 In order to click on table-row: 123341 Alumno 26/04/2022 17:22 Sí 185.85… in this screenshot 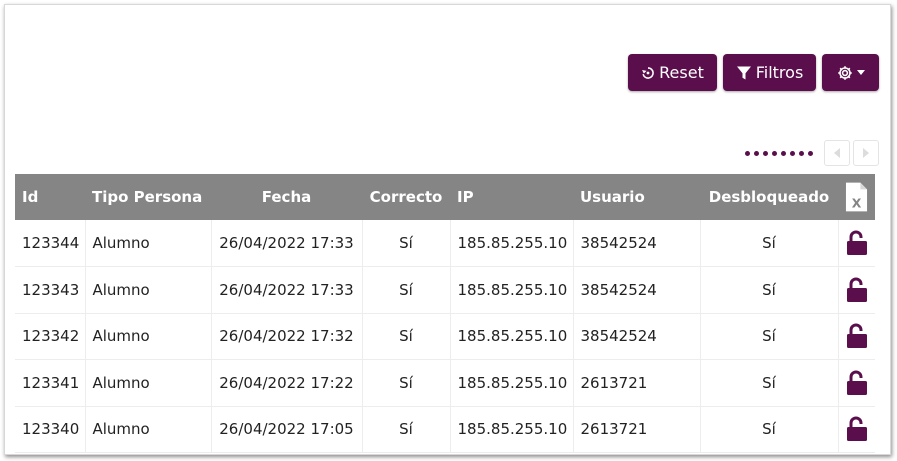, I will do `click(445, 383)`.